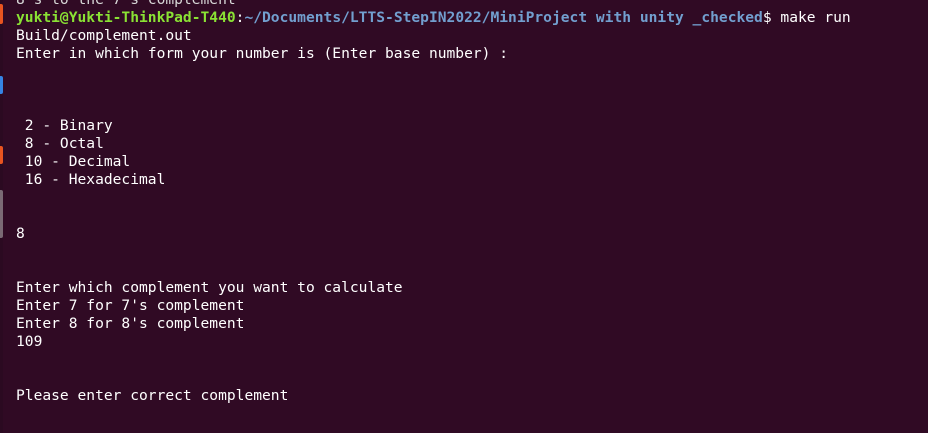  What do you see at coordinates (20, 233) in the screenshot?
I see `terminal-line: 8` at bounding box center [20, 233].